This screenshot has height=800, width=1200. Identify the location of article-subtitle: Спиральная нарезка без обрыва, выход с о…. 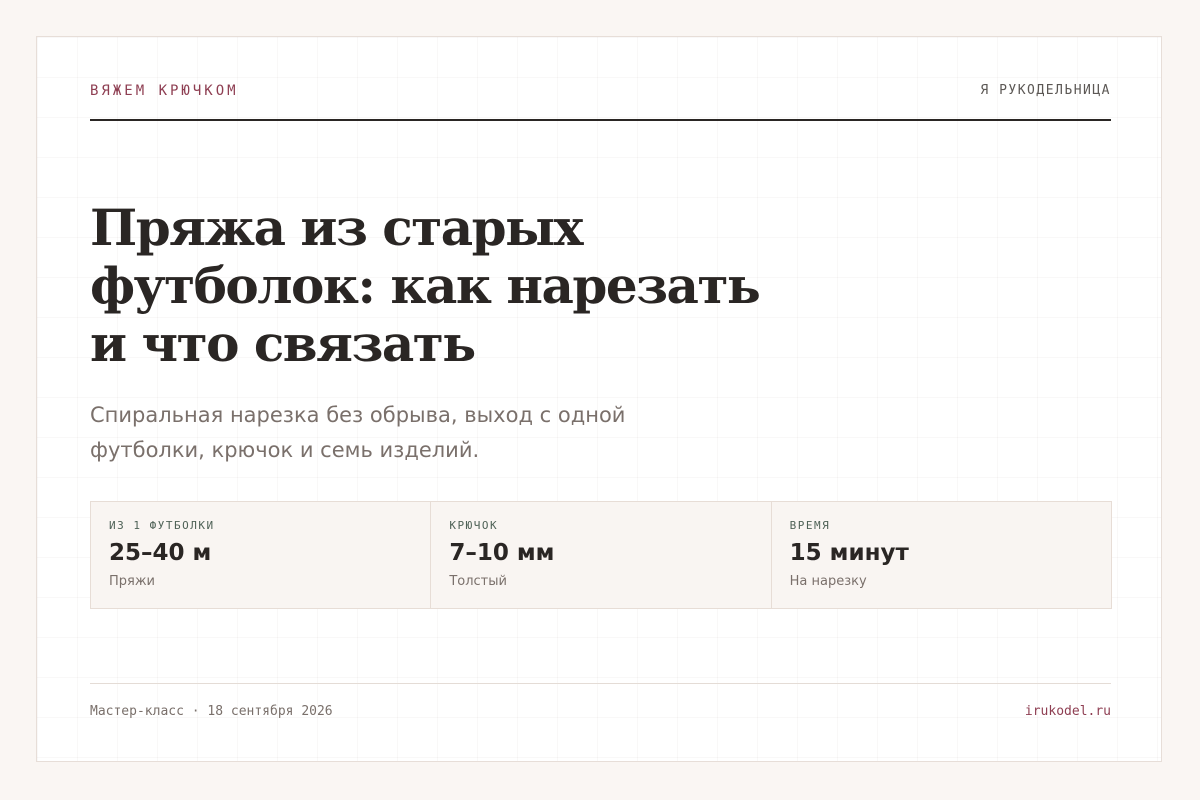
(358, 432).